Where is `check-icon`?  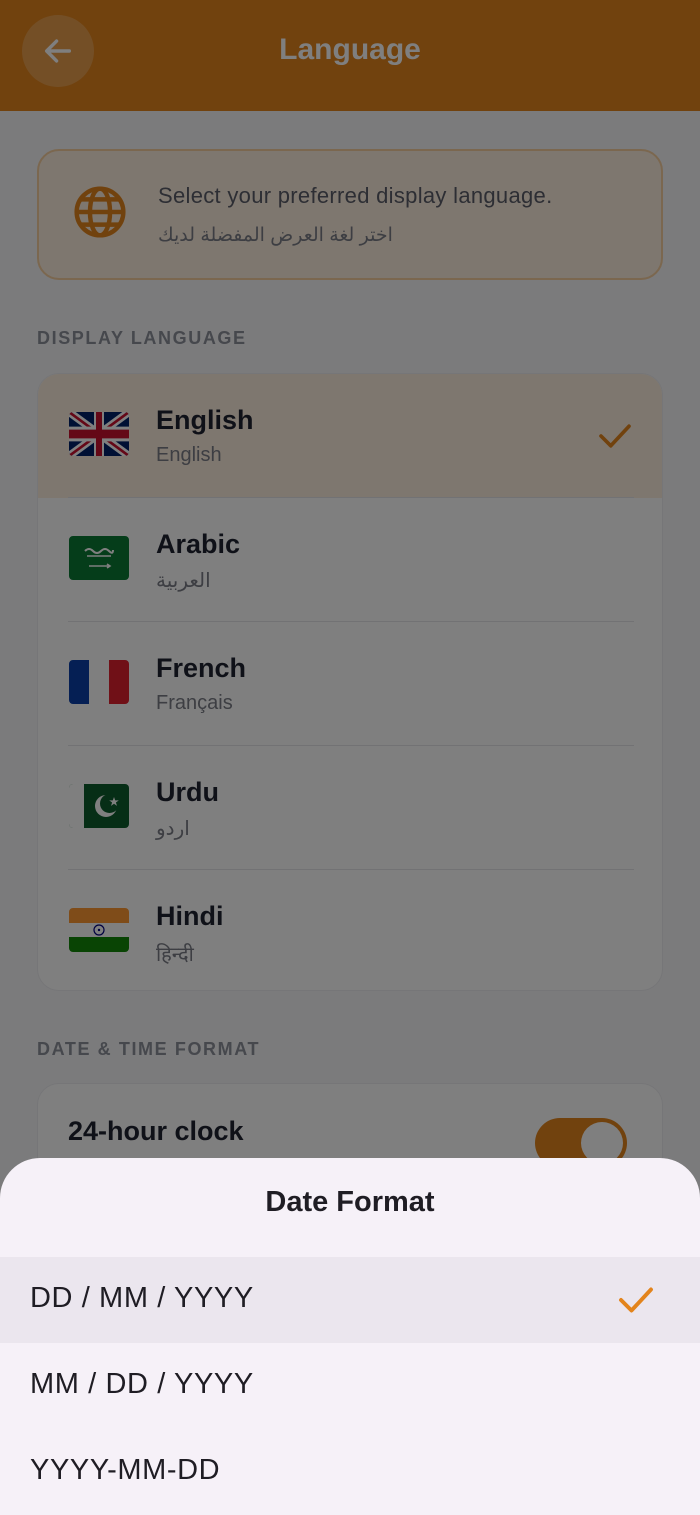
check-icon is located at coordinates (636, 1300).